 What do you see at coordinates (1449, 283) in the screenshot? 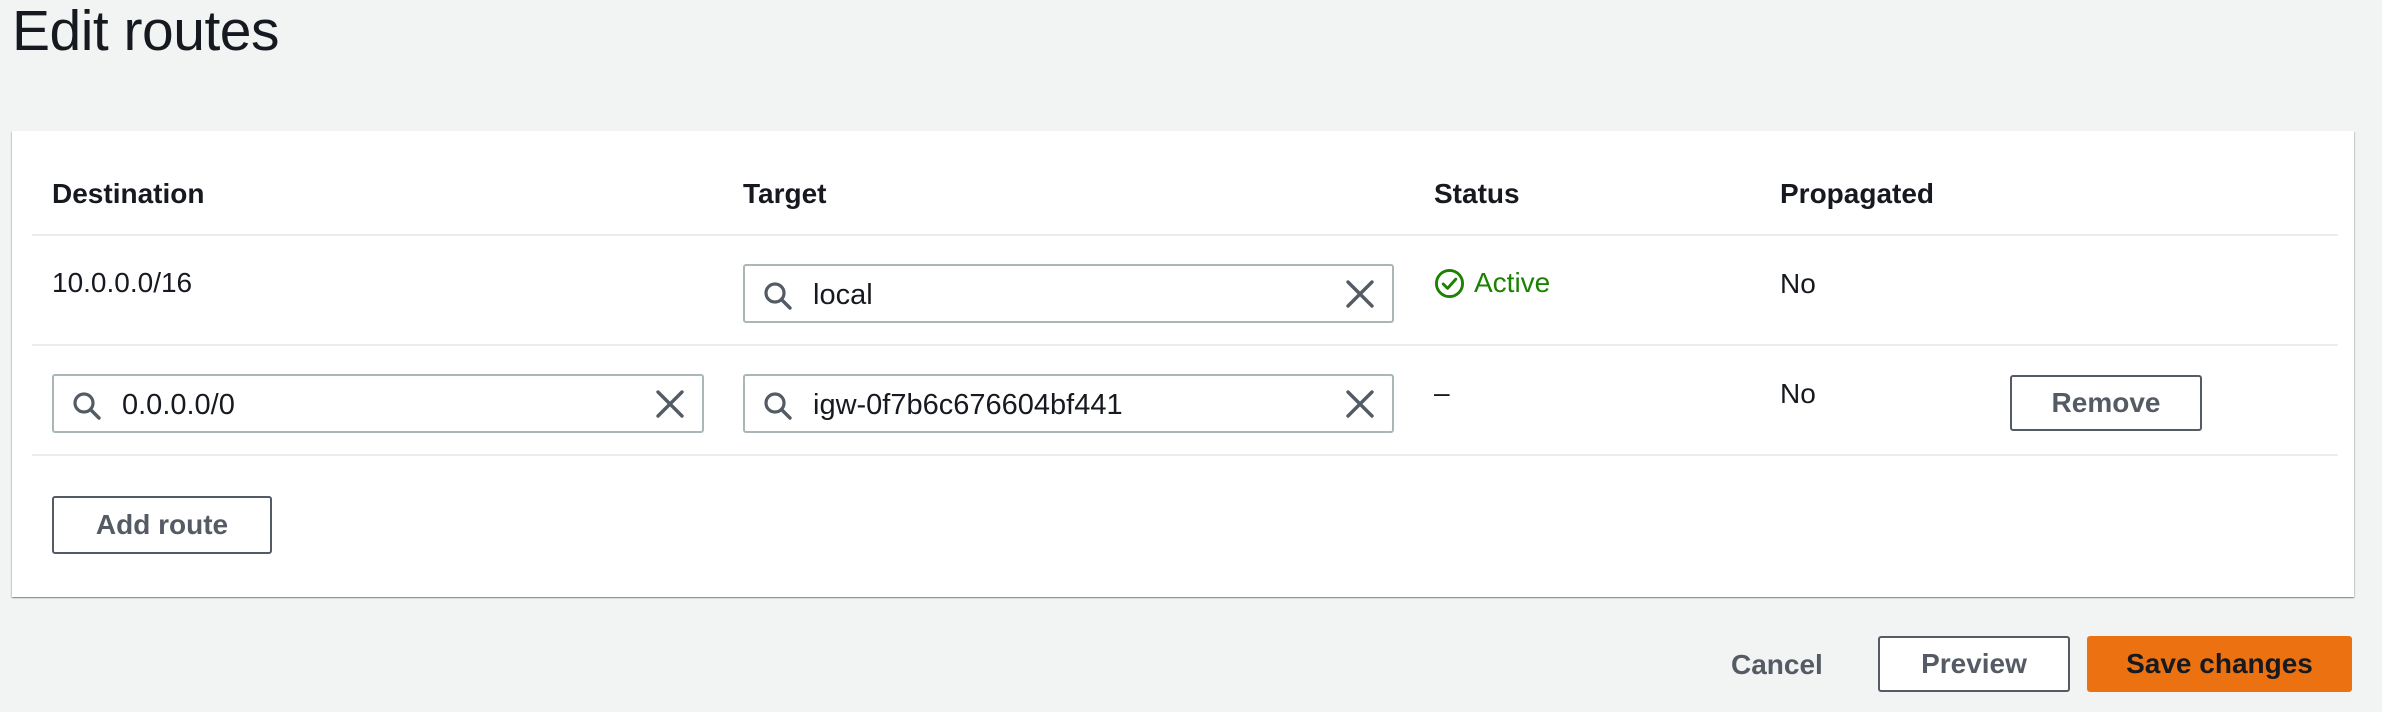
I see `check-circle-icon` at bounding box center [1449, 283].